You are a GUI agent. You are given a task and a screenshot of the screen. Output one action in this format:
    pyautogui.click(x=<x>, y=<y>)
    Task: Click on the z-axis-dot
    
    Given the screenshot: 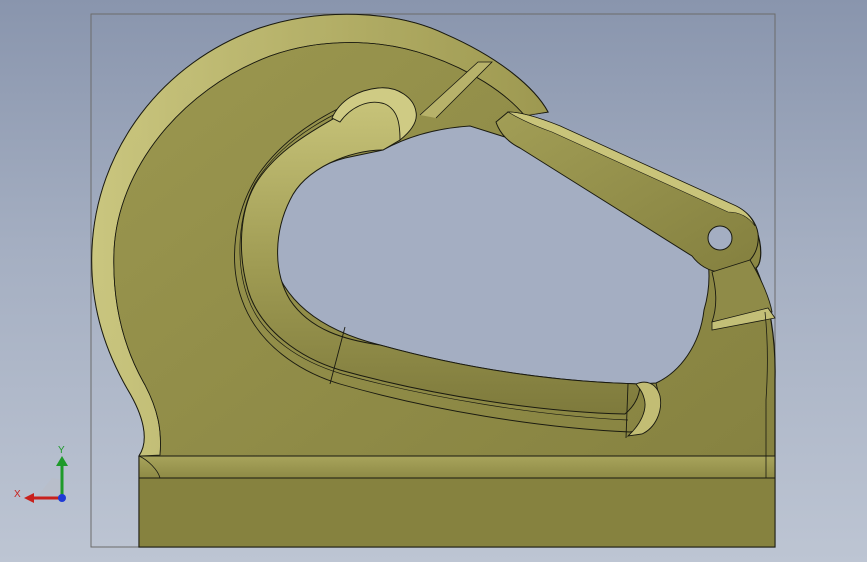 What is the action you would take?
    pyautogui.click(x=62, y=498)
    